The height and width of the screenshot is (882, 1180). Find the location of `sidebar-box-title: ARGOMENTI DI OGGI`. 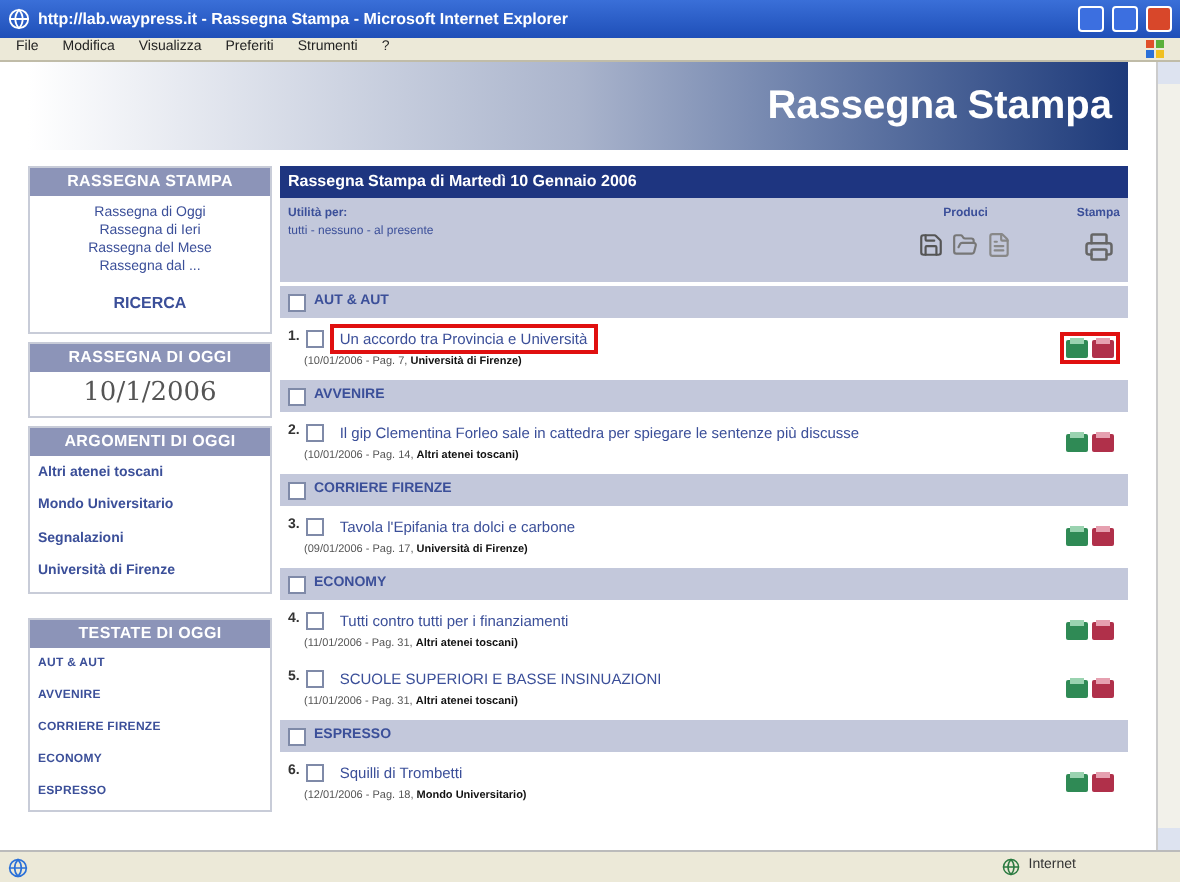

sidebar-box-title: ARGOMENTI DI OGGI is located at coordinates (150, 441).